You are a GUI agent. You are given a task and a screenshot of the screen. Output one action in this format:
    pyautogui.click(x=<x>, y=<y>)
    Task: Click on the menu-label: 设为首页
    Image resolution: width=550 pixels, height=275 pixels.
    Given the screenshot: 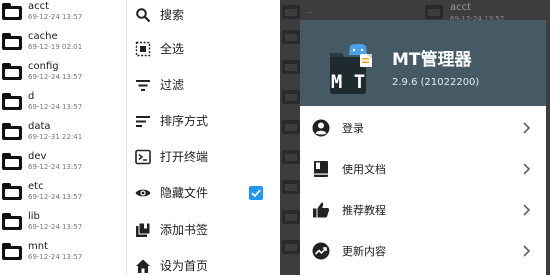 What is the action you would take?
    pyautogui.click(x=184, y=266)
    